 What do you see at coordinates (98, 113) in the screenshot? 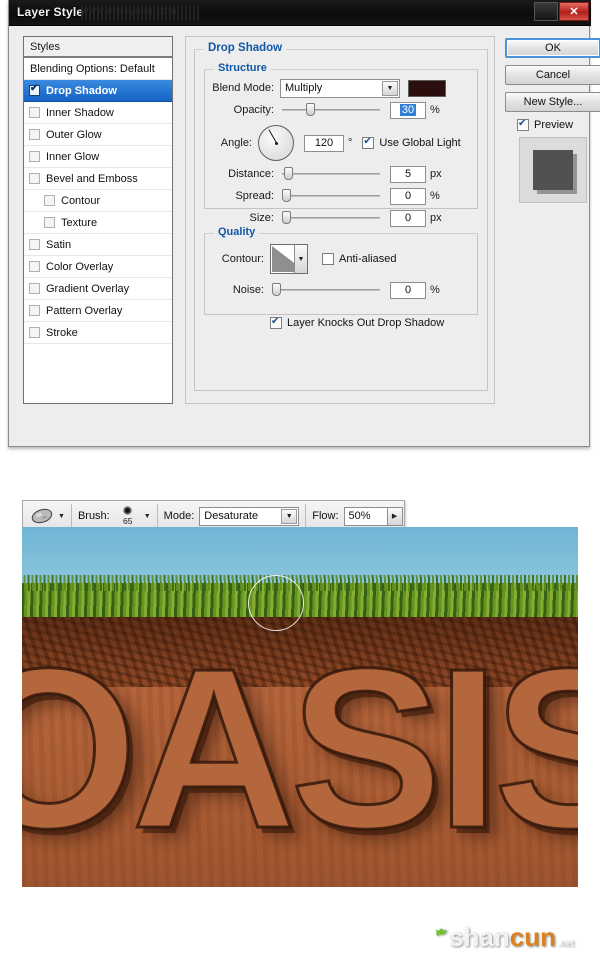
I see `style-list-item: Inner Shadow` at bounding box center [98, 113].